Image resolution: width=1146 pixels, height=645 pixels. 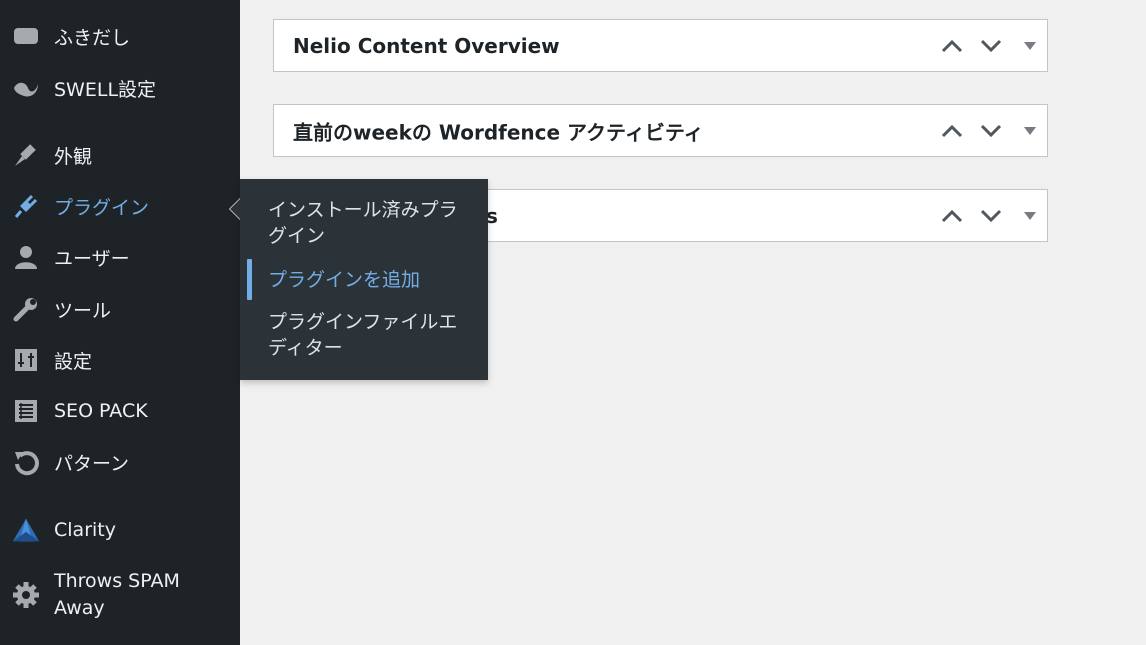 I want to click on submenu-item-add-plugin: プラグインを追加, so click(x=370, y=280).